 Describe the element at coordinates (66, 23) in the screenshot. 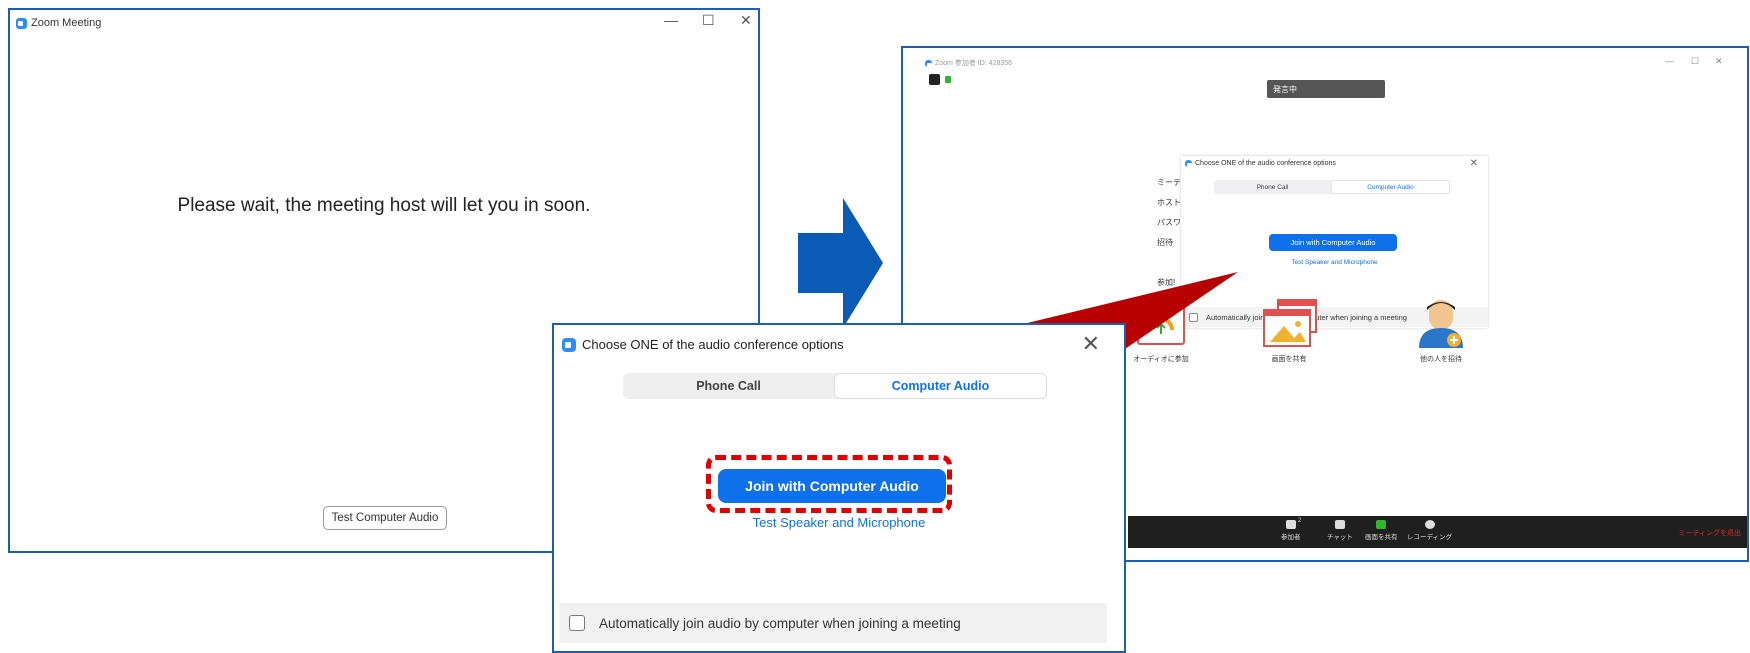

I see `window-title: Zoom Meeting` at that location.